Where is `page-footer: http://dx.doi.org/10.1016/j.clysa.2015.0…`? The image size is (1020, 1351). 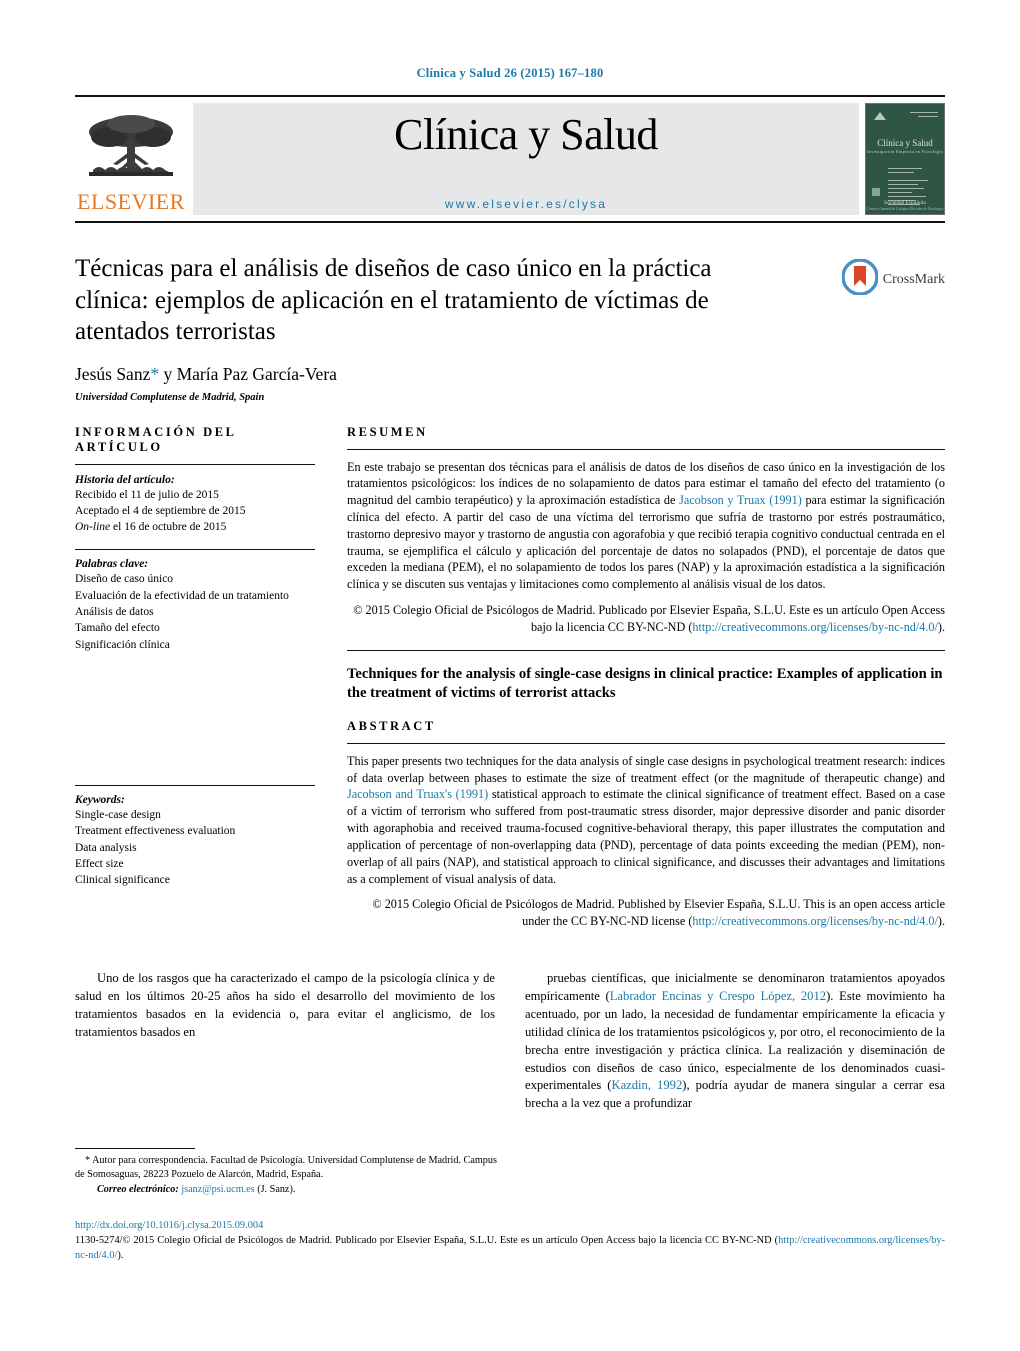
page-footer: http://dx.doi.org/10.1016/j.clysa.2015.0… is located at coordinates (510, 1240).